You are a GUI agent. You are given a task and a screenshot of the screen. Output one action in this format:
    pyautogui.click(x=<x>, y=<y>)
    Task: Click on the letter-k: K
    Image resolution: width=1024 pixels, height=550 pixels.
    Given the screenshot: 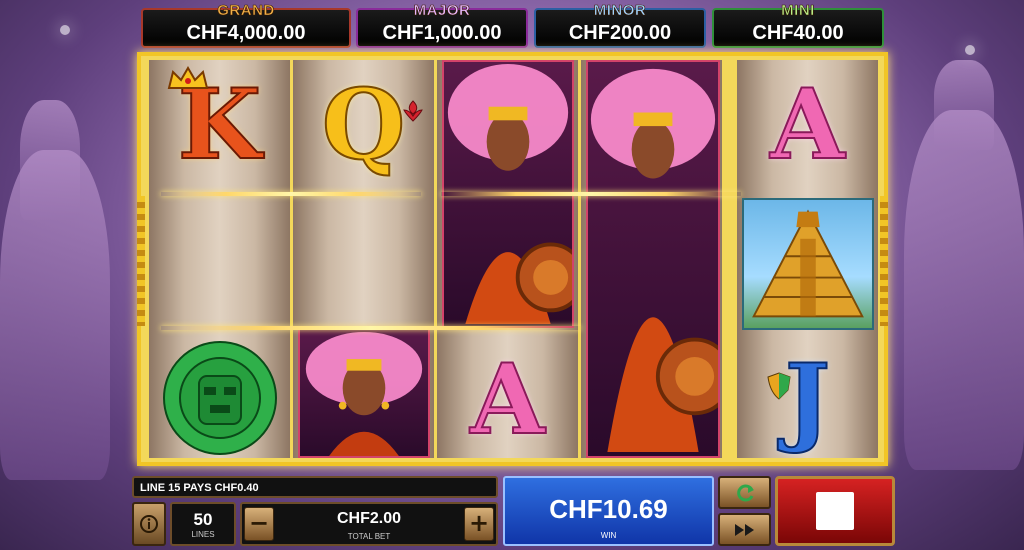 What is the action you would take?
    pyautogui.click(x=219, y=124)
    